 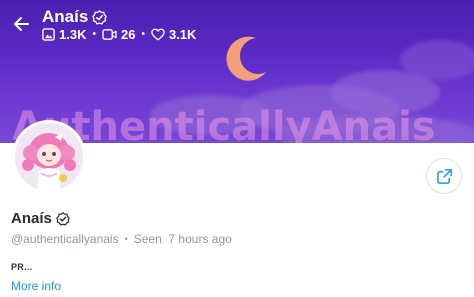 I want to click on stat-videos: 26, so click(x=118, y=34).